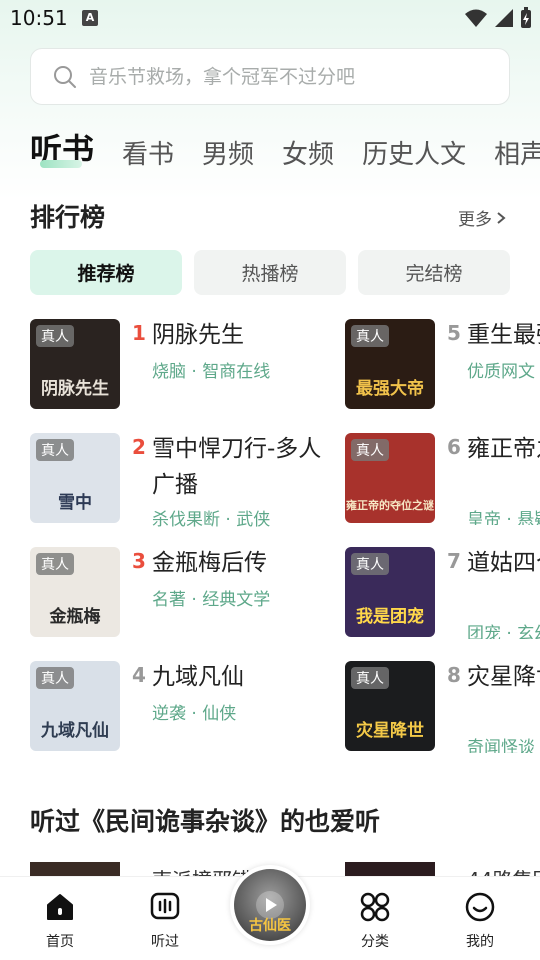  What do you see at coordinates (61, 164) in the screenshot?
I see `active-tab-indicator` at bounding box center [61, 164].